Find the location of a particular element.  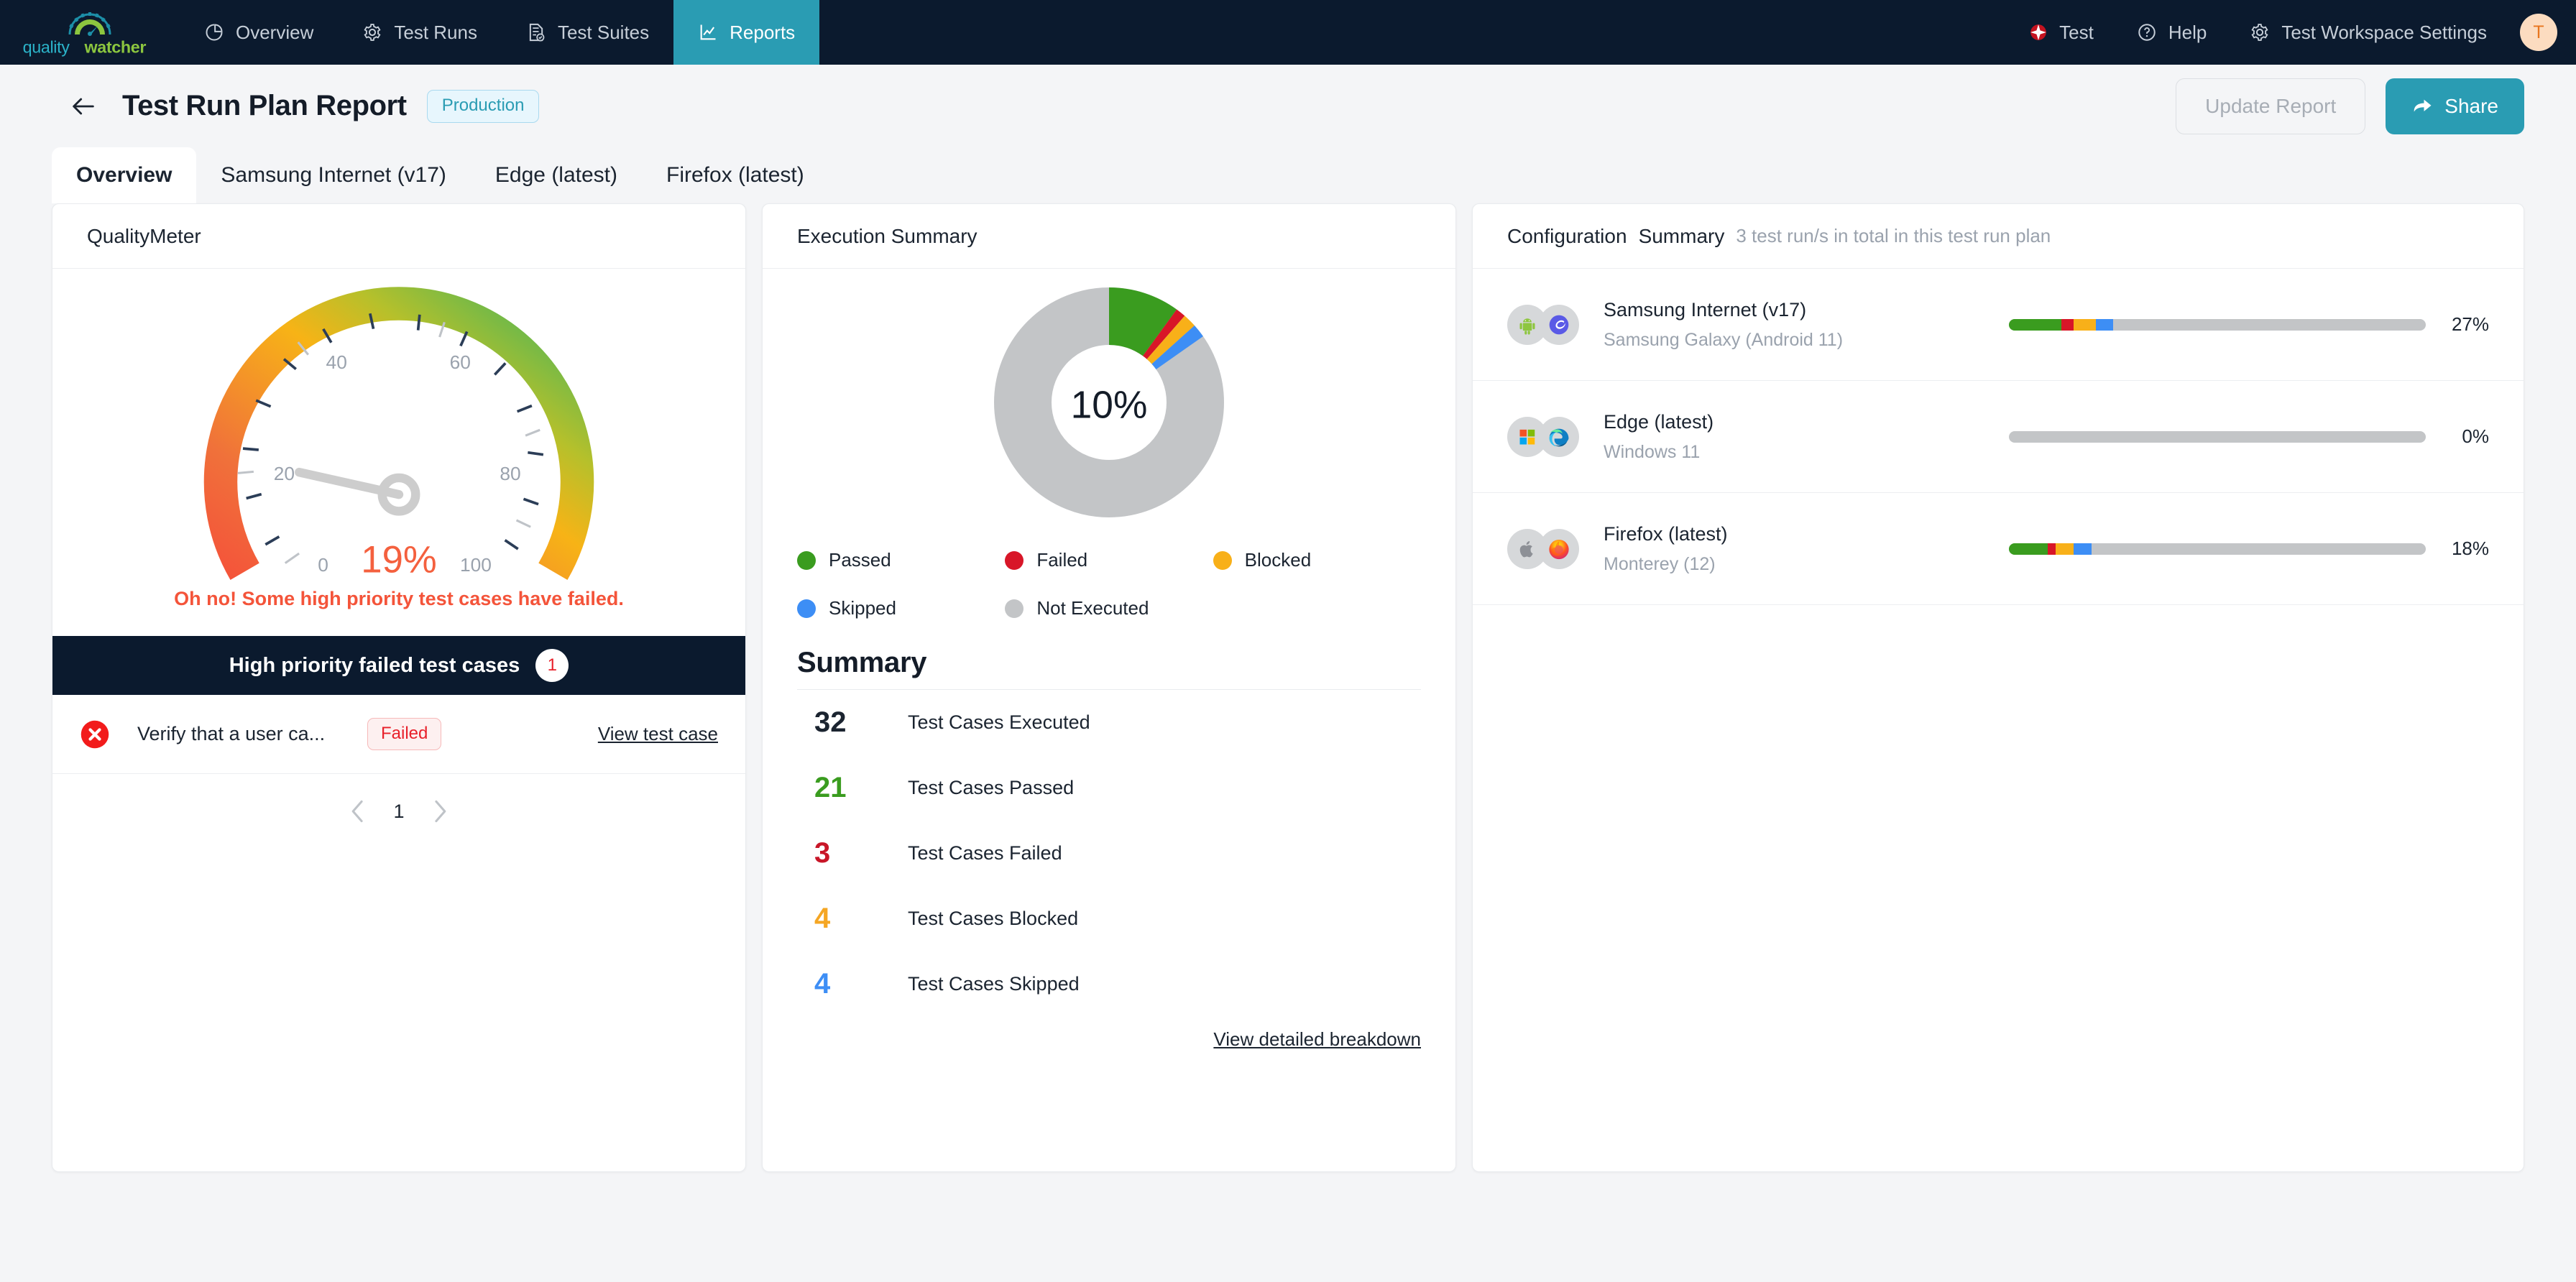

legend-label-skipped: Skipped is located at coordinates (862, 608).